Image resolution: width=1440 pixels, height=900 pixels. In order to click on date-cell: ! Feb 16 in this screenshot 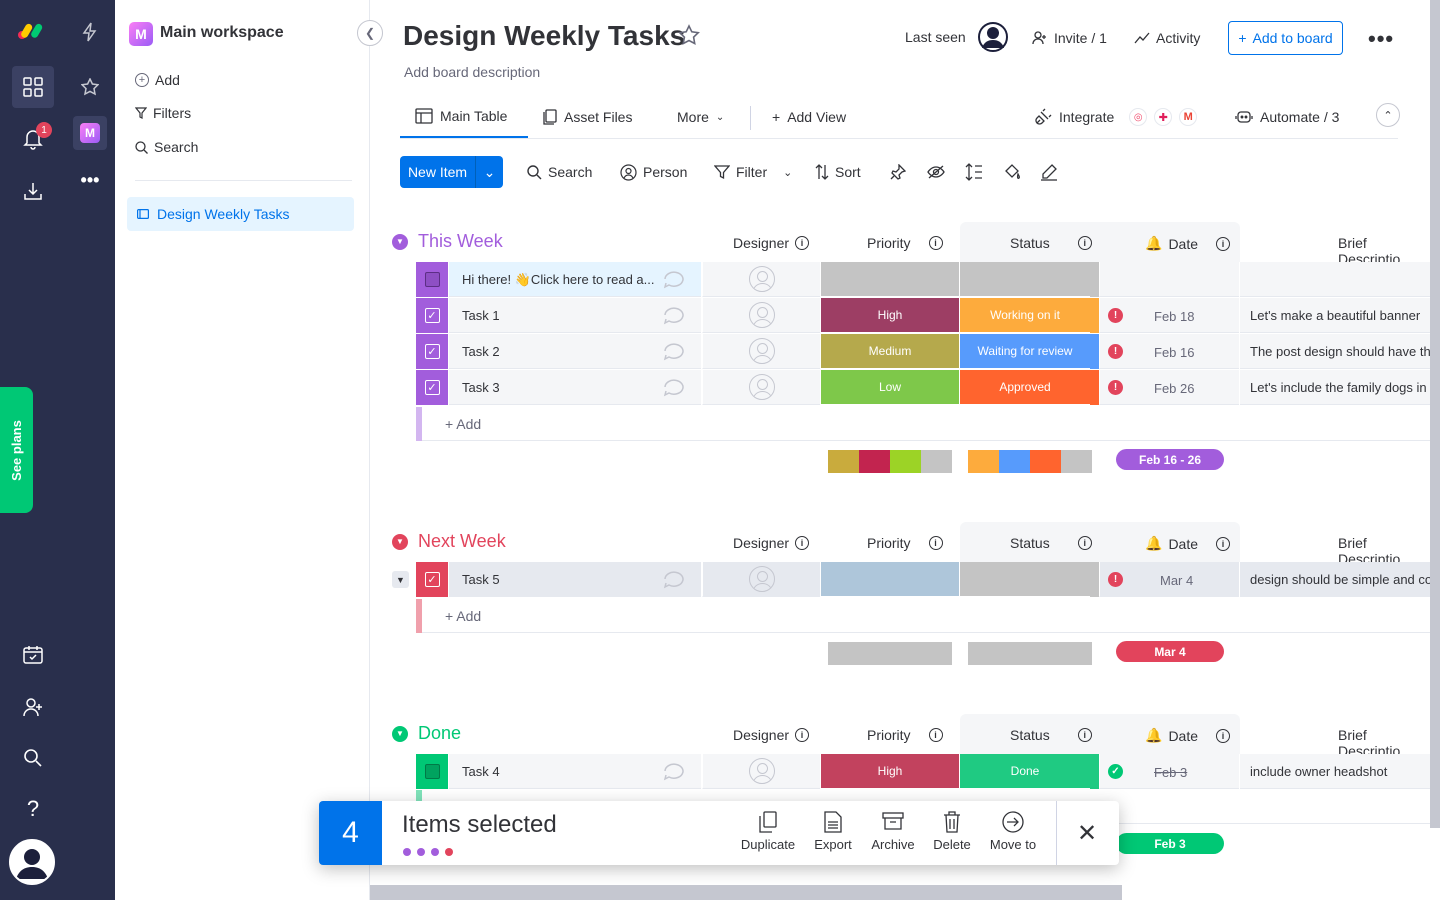, I will do `click(1169, 351)`.